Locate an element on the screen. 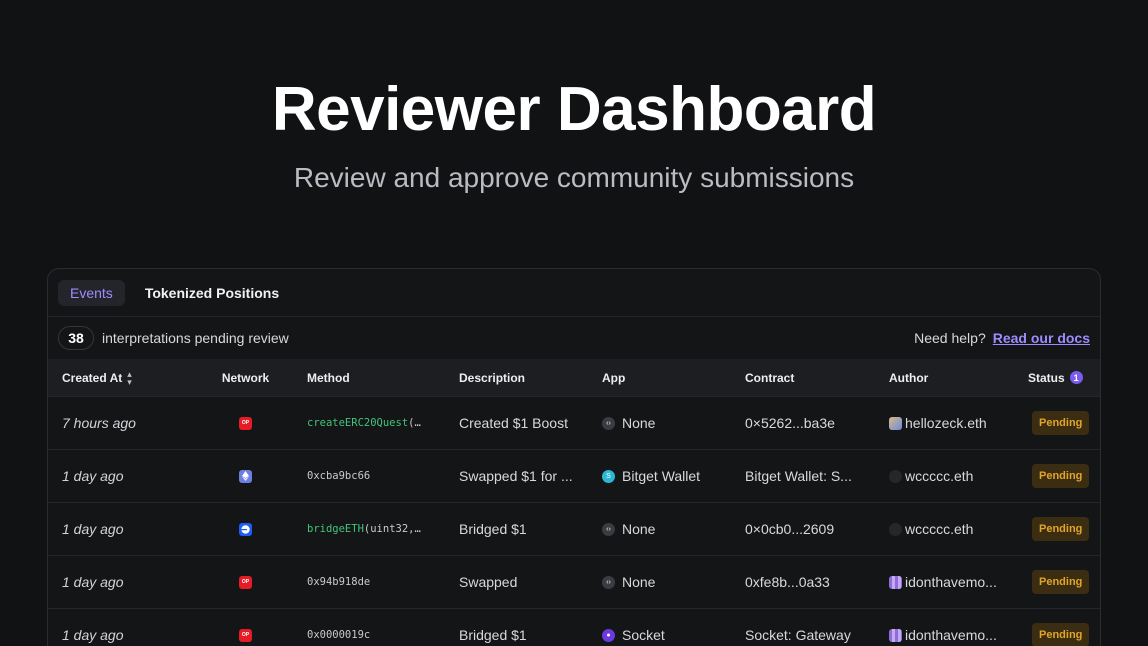  ethereum-icon is located at coordinates (245, 476).